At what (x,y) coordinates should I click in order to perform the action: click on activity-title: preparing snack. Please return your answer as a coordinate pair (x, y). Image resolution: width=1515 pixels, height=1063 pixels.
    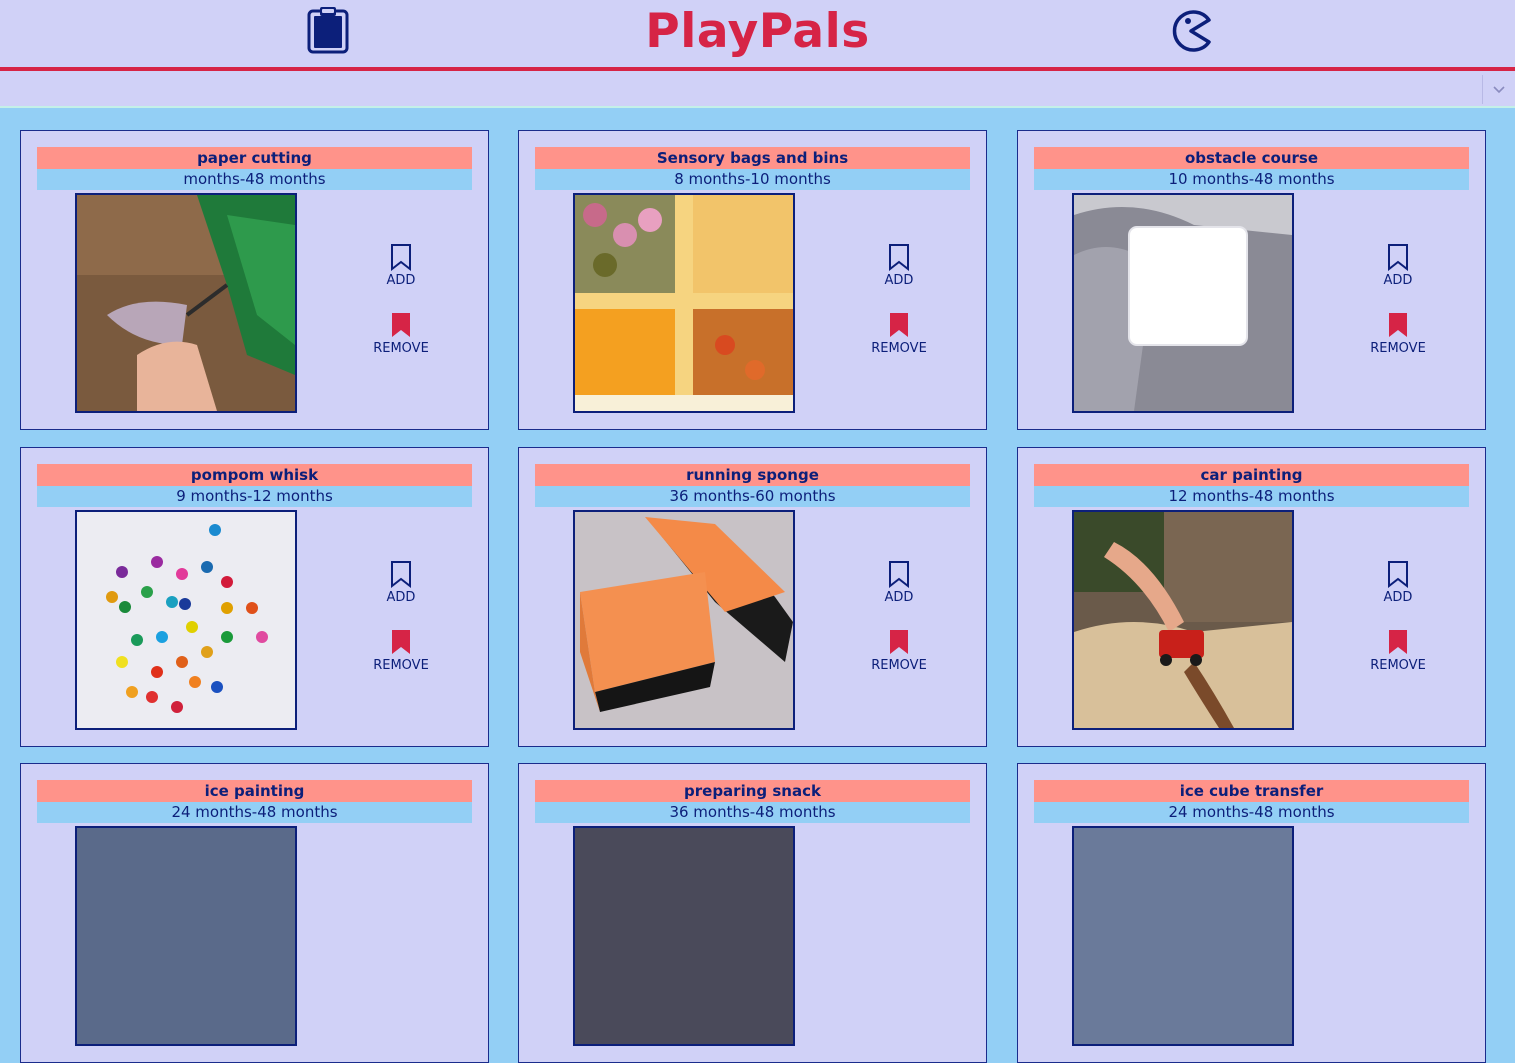
    Looking at the image, I should click on (752, 791).